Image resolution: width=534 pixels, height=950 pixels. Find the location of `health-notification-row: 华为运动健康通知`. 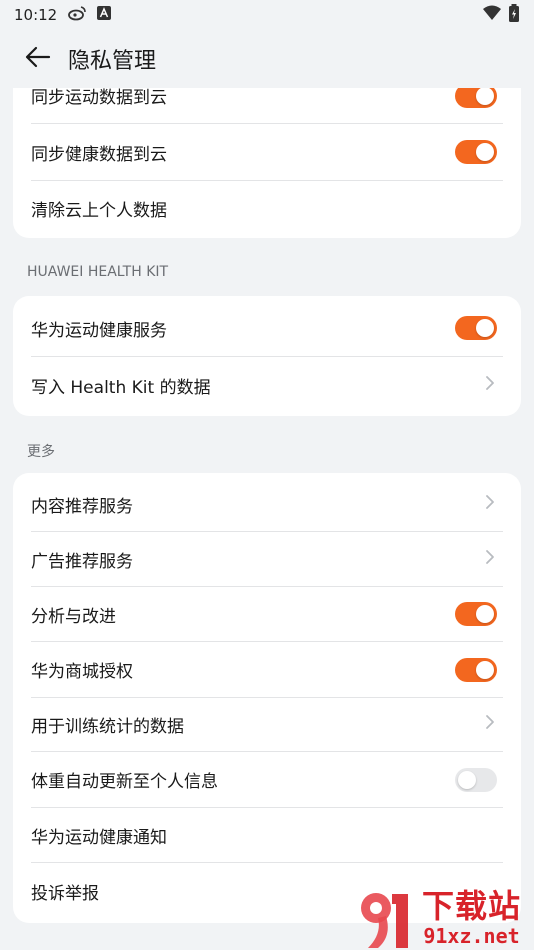

health-notification-row: 华为运动健康通知 is located at coordinates (267, 835).